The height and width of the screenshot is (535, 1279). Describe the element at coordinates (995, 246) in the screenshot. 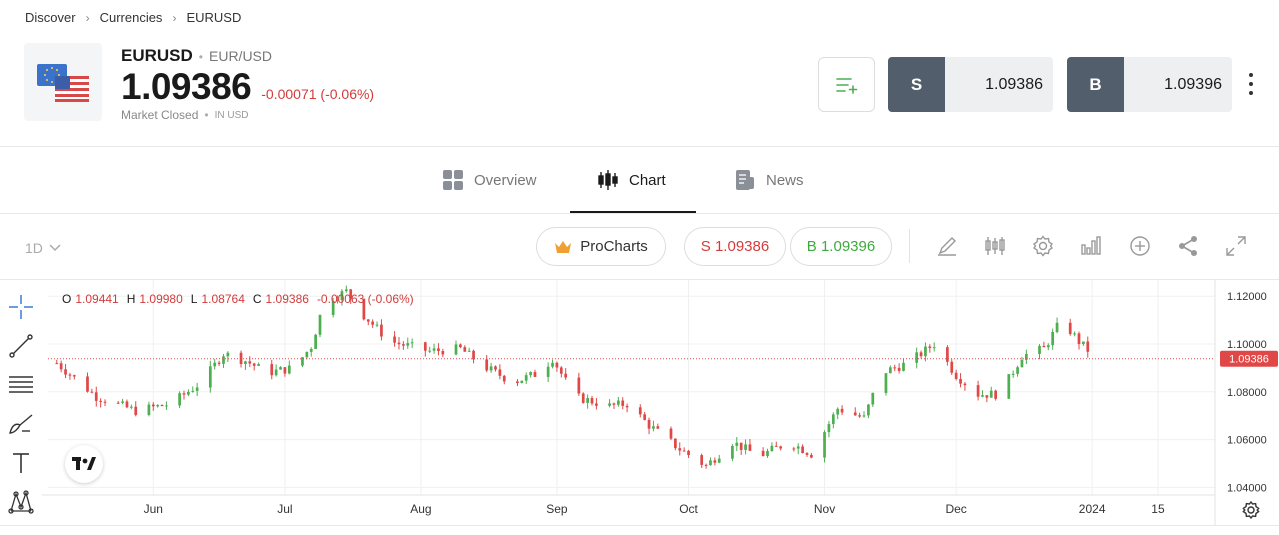

I see `indicators-icon` at that location.